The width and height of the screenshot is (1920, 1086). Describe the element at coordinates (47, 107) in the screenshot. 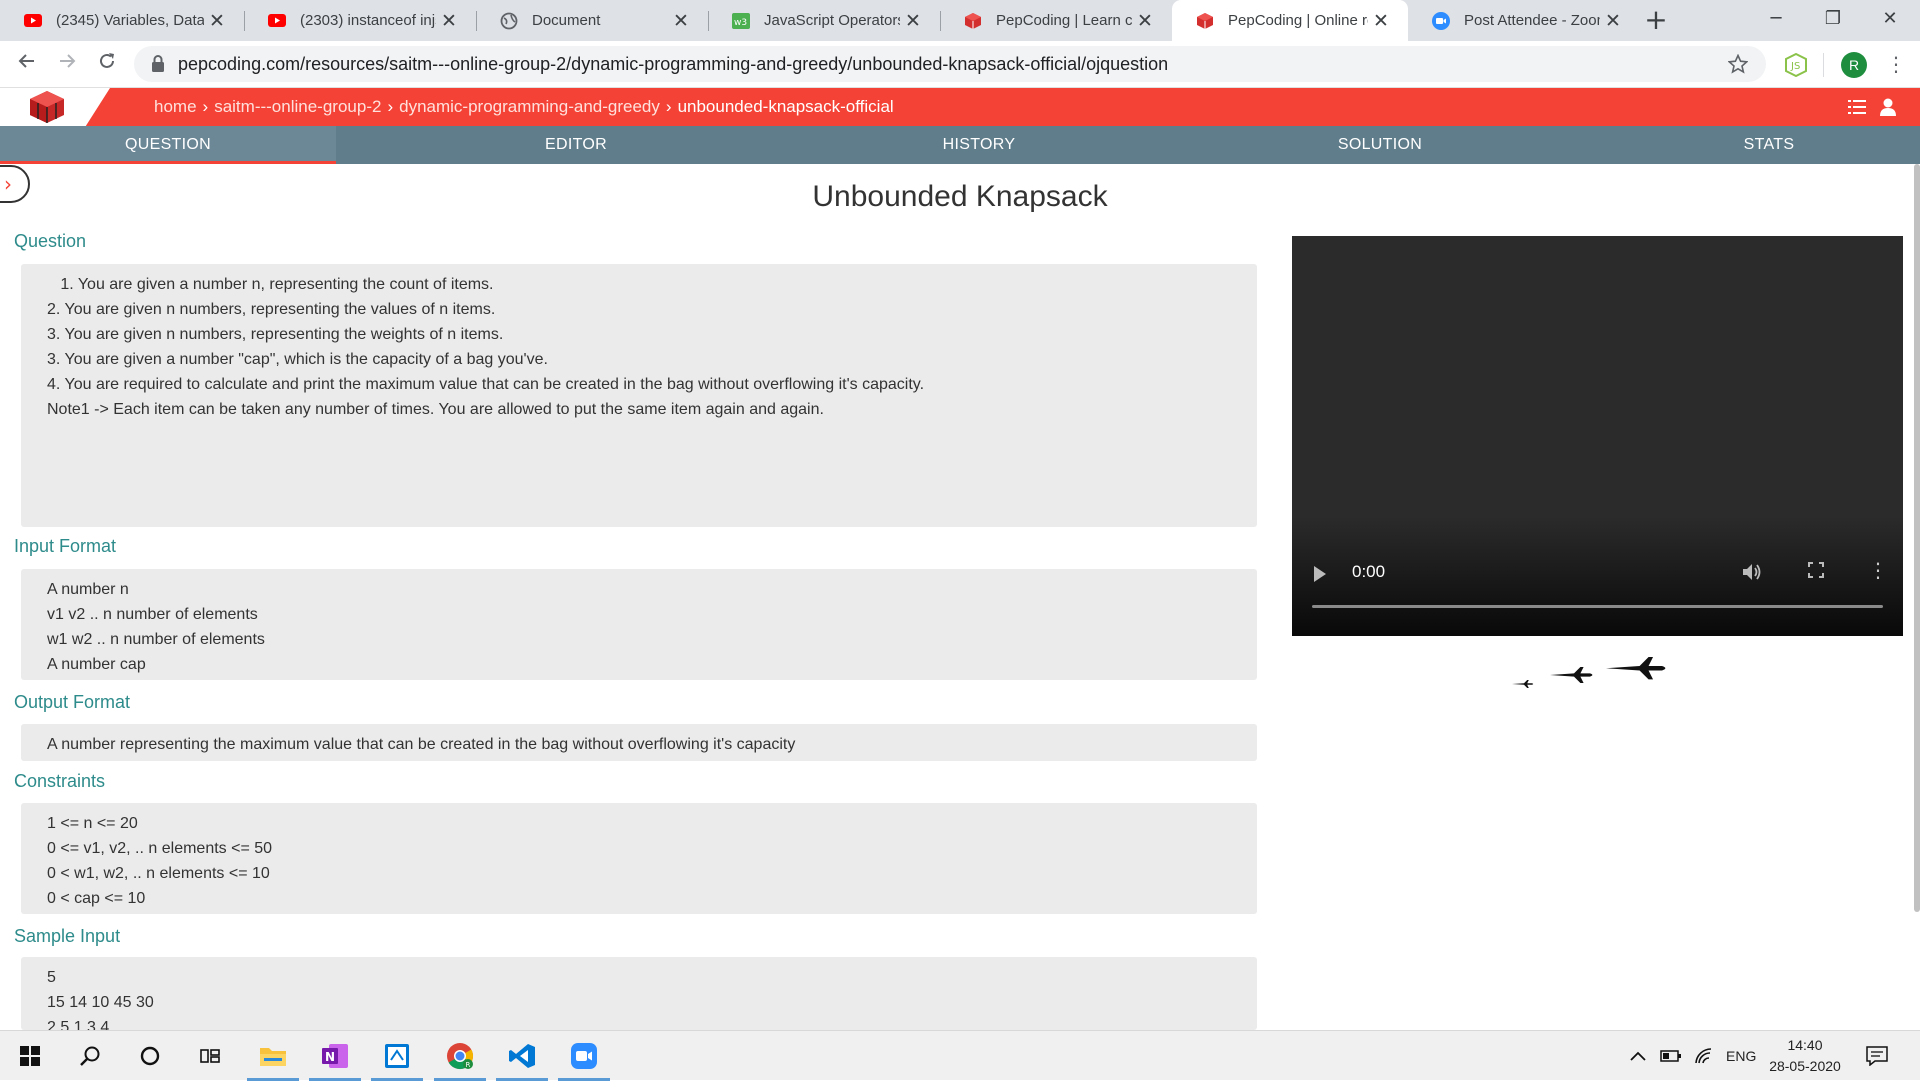

I see `pepcoding-logo` at that location.